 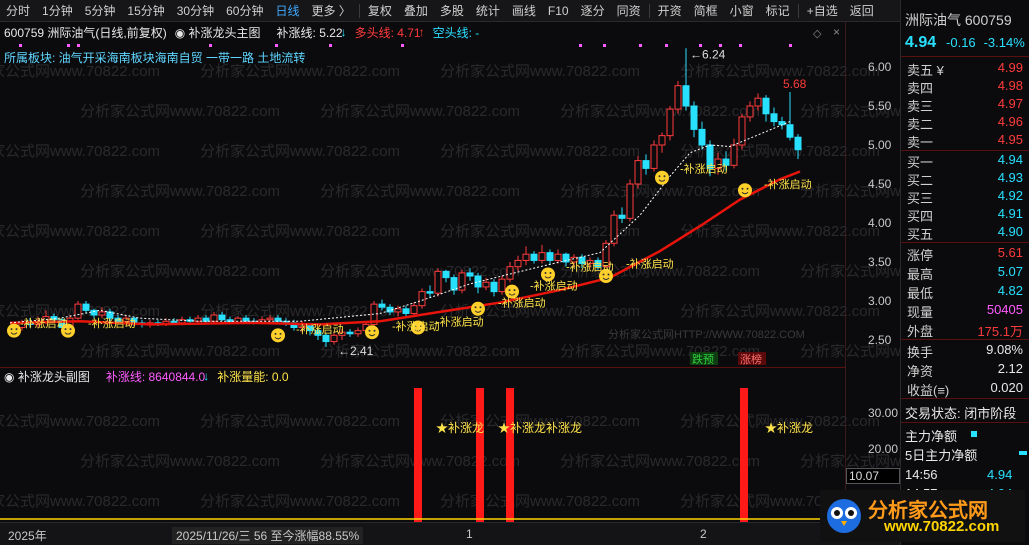 I want to click on toolbar-item-10: 多股, so click(x=452, y=11).